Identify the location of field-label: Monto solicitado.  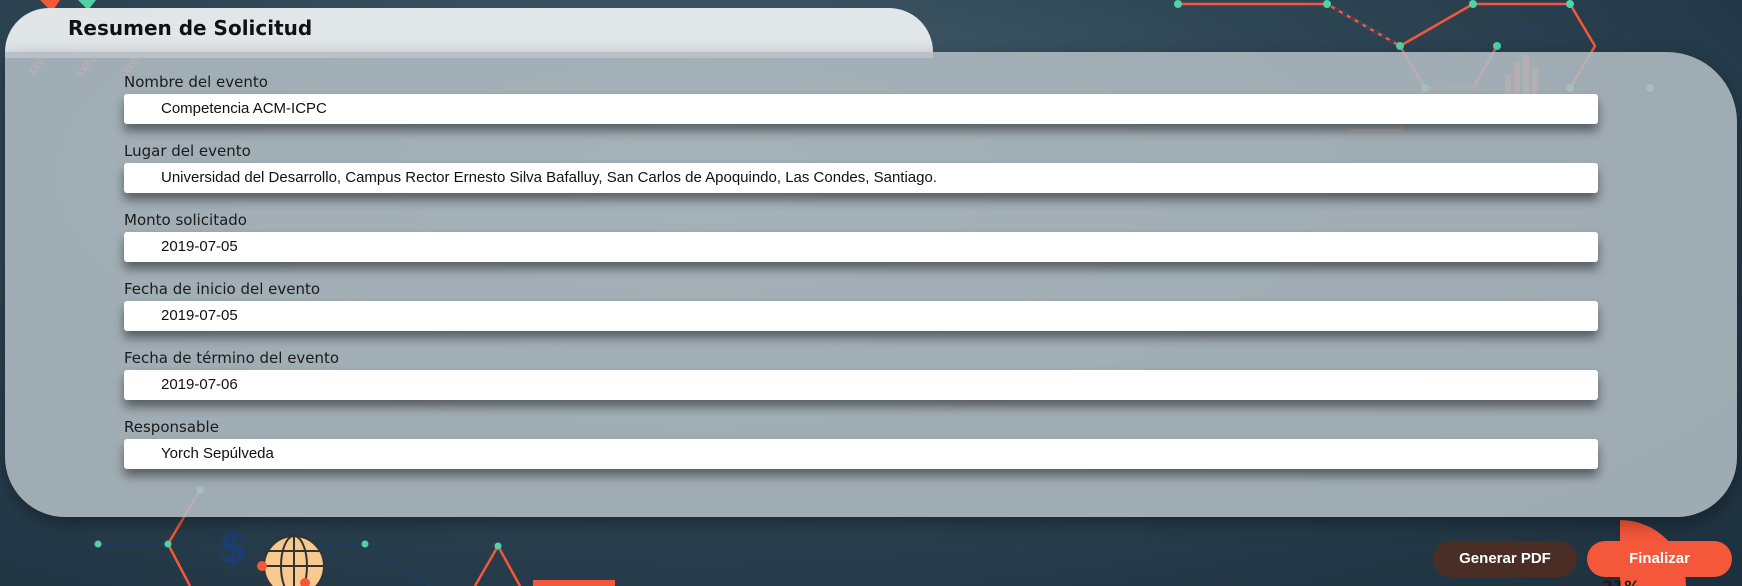
(185, 220).